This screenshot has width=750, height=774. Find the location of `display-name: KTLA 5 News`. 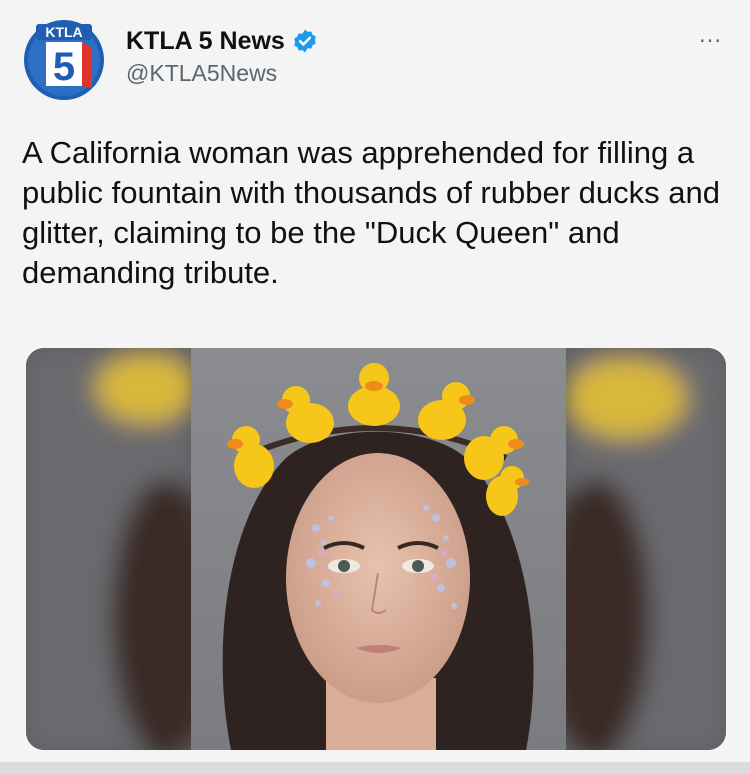

display-name: KTLA 5 News is located at coordinates (205, 41).